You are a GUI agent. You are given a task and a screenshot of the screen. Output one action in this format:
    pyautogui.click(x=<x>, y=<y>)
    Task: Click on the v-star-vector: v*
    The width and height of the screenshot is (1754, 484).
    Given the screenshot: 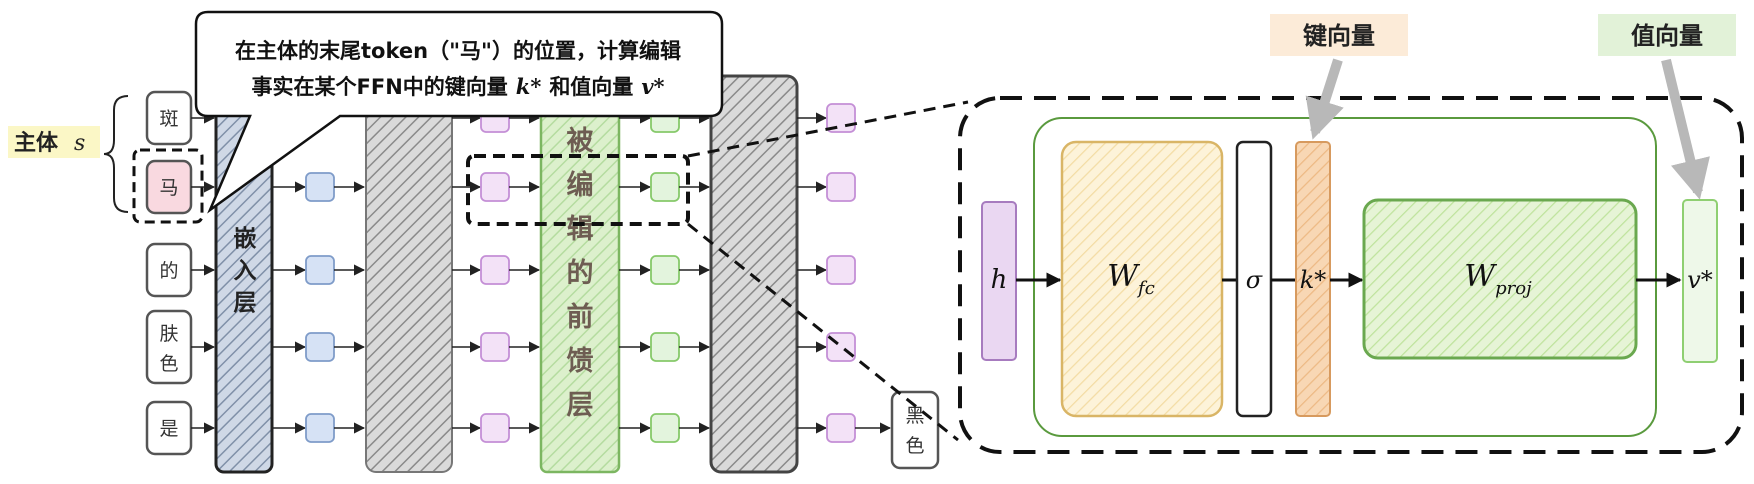 What is the action you would take?
    pyautogui.click(x=1700, y=281)
    